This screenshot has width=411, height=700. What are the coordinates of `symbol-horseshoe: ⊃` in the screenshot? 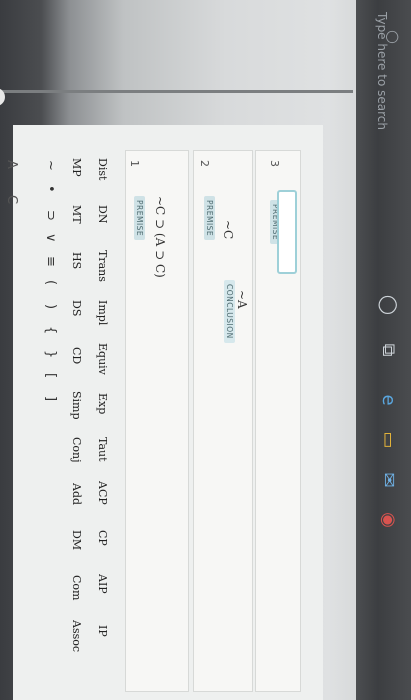 It's located at (50, 215).